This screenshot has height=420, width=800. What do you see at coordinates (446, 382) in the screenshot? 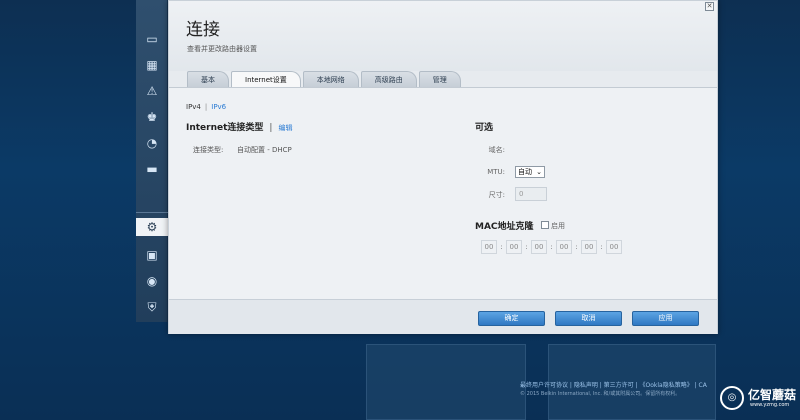
I see `background-widget` at bounding box center [446, 382].